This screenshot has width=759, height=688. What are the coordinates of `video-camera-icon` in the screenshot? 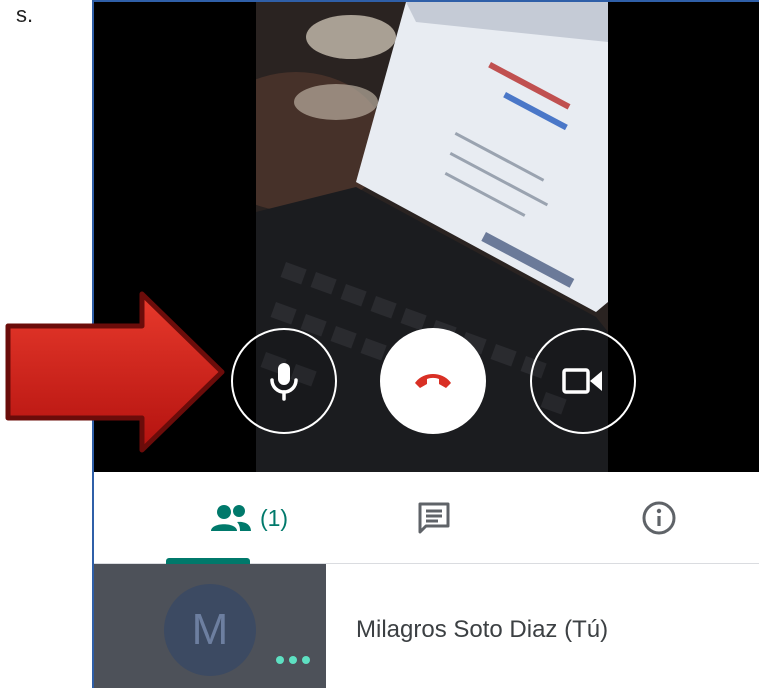 It's located at (582, 381).